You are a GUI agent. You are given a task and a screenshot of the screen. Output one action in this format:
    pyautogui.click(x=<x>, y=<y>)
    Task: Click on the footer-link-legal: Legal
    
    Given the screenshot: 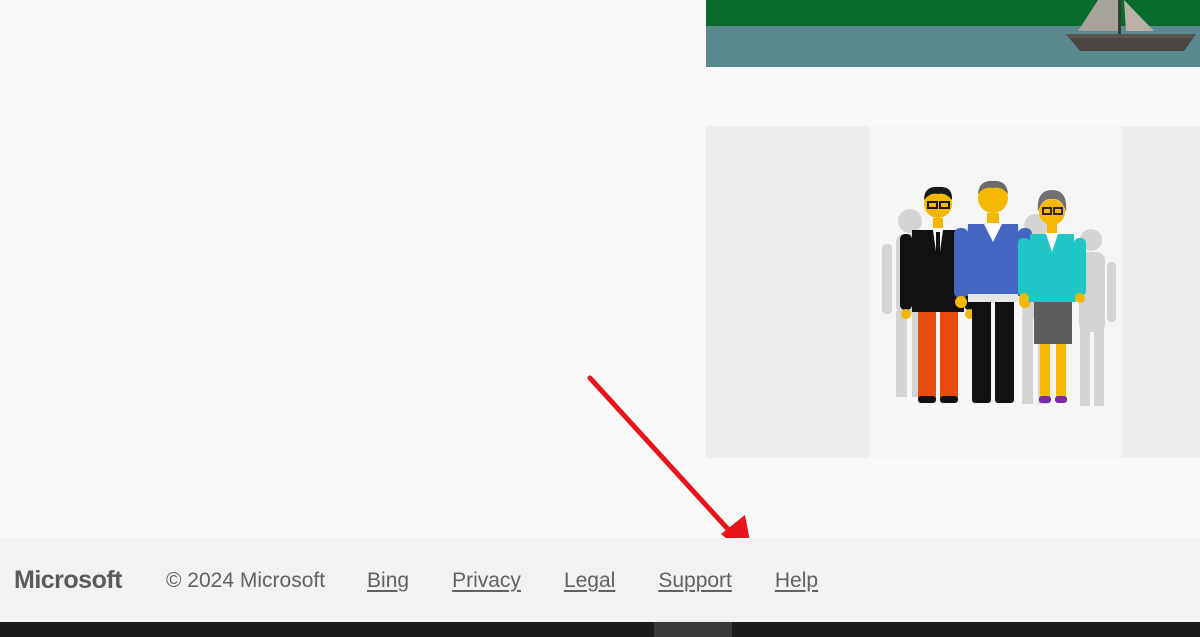 What is the action you would take?
    pyautogui.click(x=589, y=581)
    